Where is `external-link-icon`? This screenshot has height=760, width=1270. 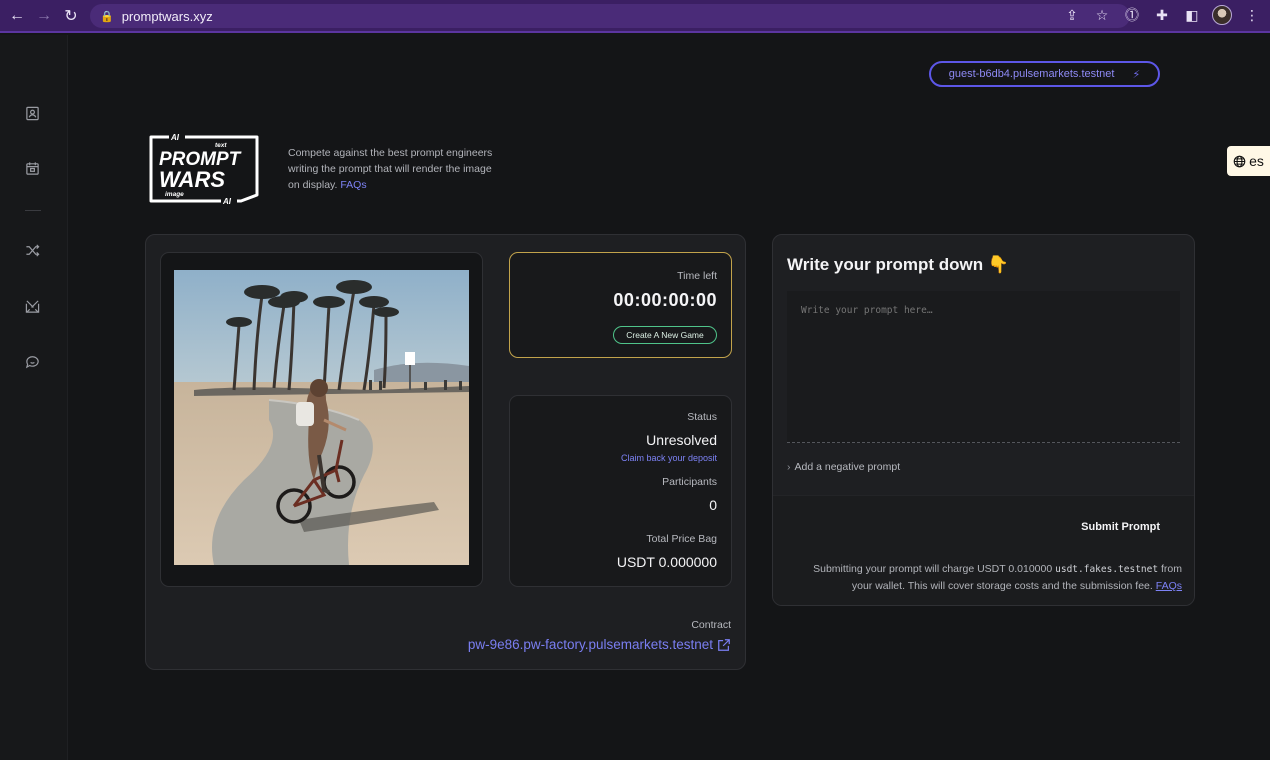
external-link-icon is located at coordinates (724, 644).